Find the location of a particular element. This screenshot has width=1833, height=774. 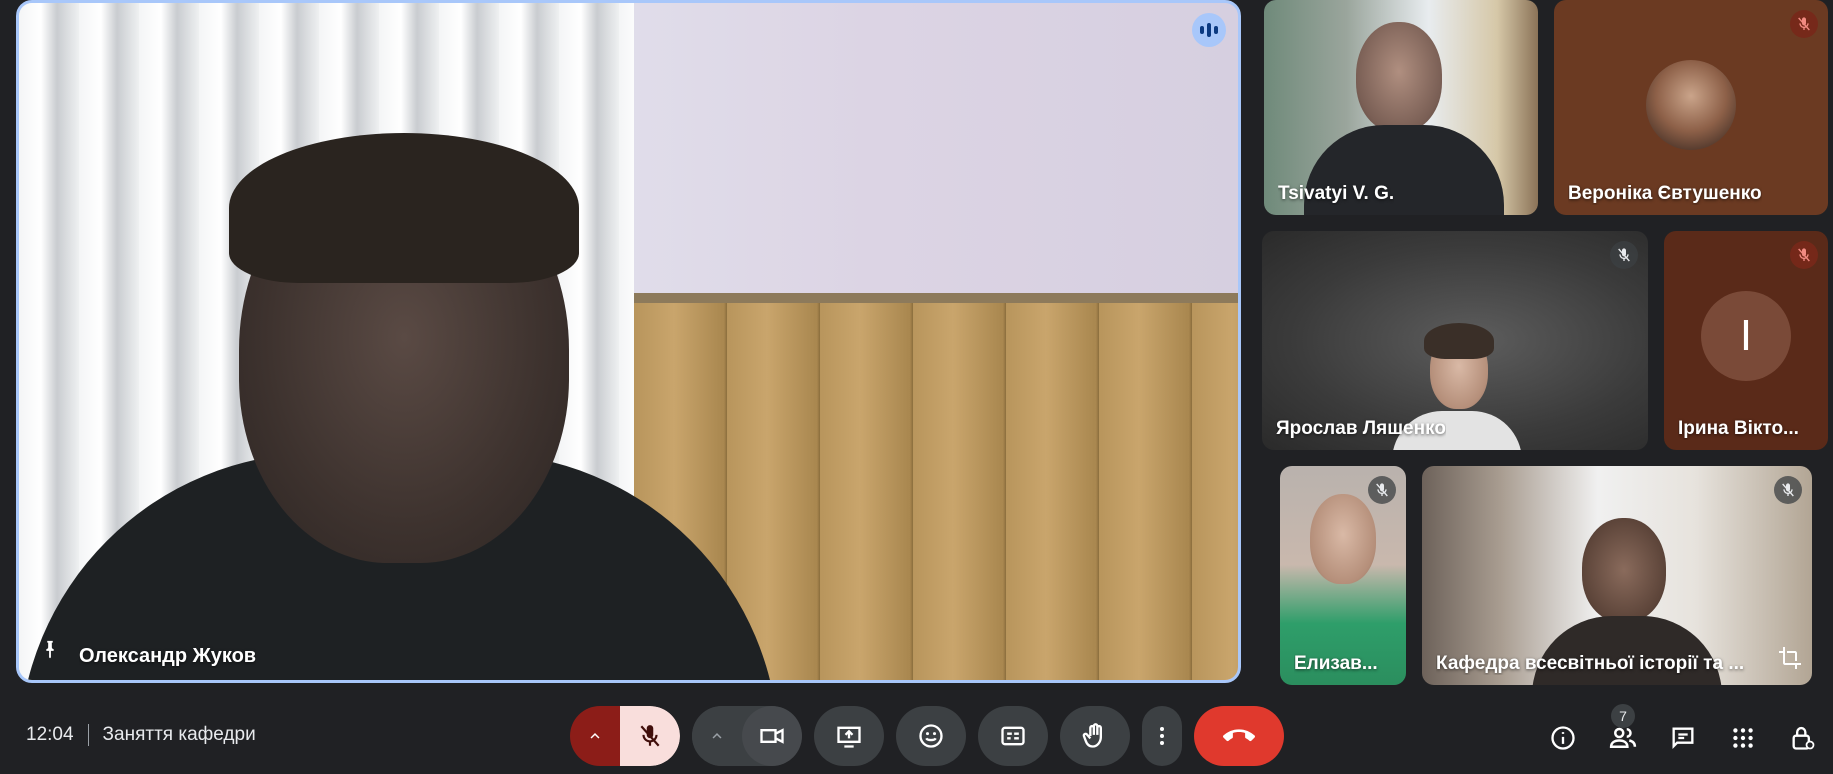

side-panel-controls: 7 is located at coordinates (1683, 736).